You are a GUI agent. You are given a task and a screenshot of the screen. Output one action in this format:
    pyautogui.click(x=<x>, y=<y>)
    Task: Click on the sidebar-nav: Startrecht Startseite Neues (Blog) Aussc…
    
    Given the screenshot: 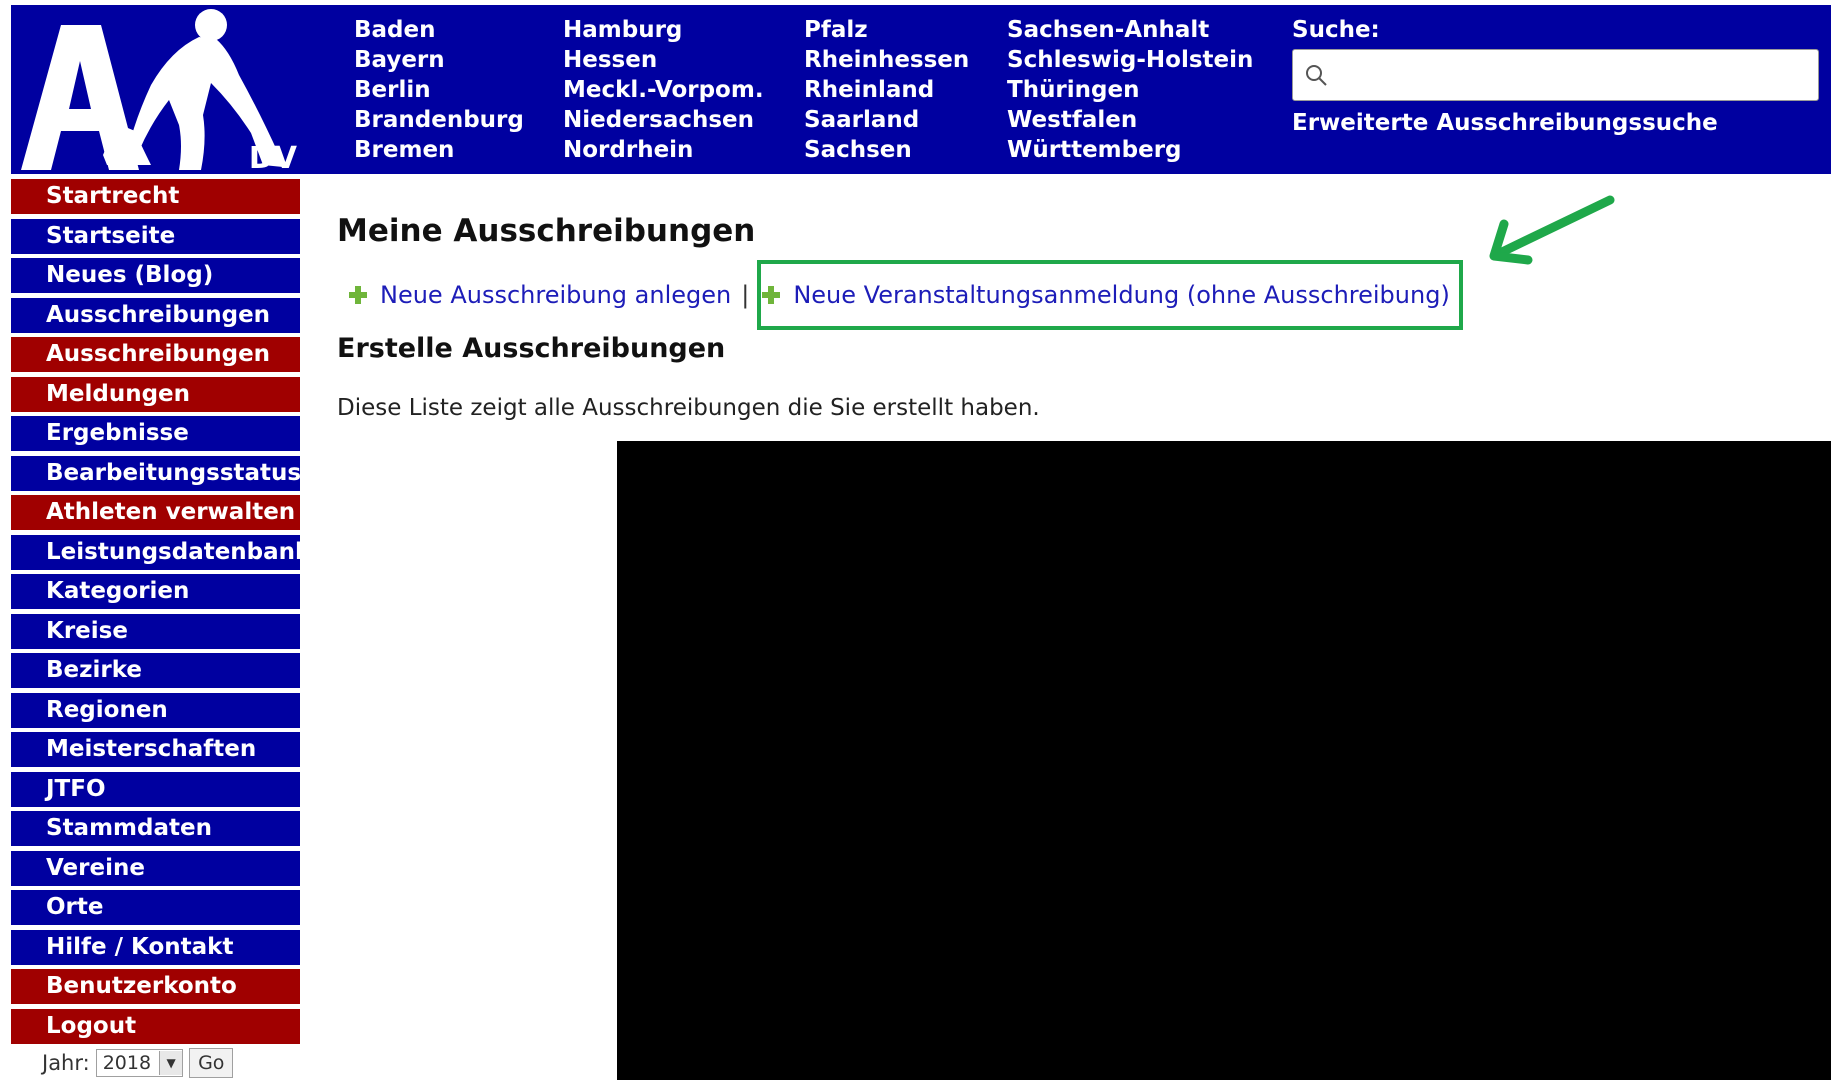 What is the action you would take?
    pyautogui.click(x=155, y=613)
    